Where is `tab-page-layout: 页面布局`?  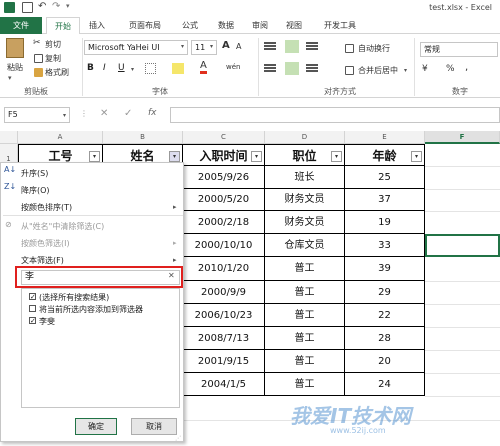 tab-page-layout: 页面布局 is located at coordinates (145, 25).